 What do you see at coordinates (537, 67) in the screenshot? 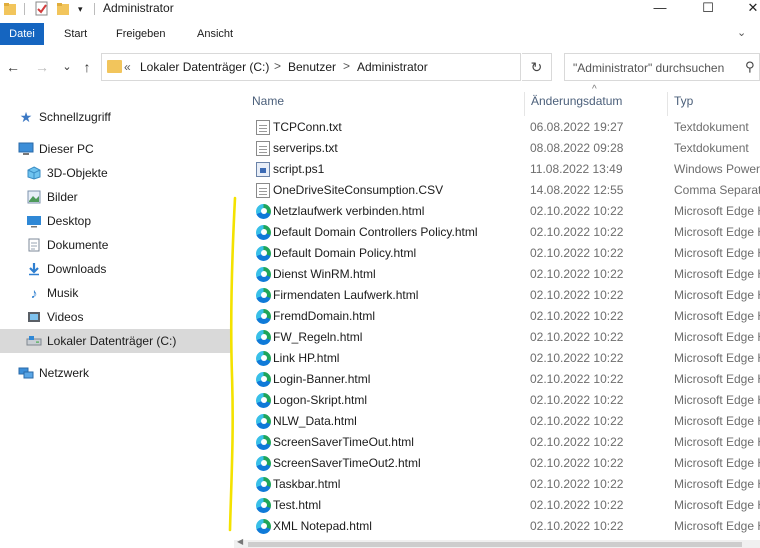
I see `refresh-button: ↻` at bounding box center [537, 67].